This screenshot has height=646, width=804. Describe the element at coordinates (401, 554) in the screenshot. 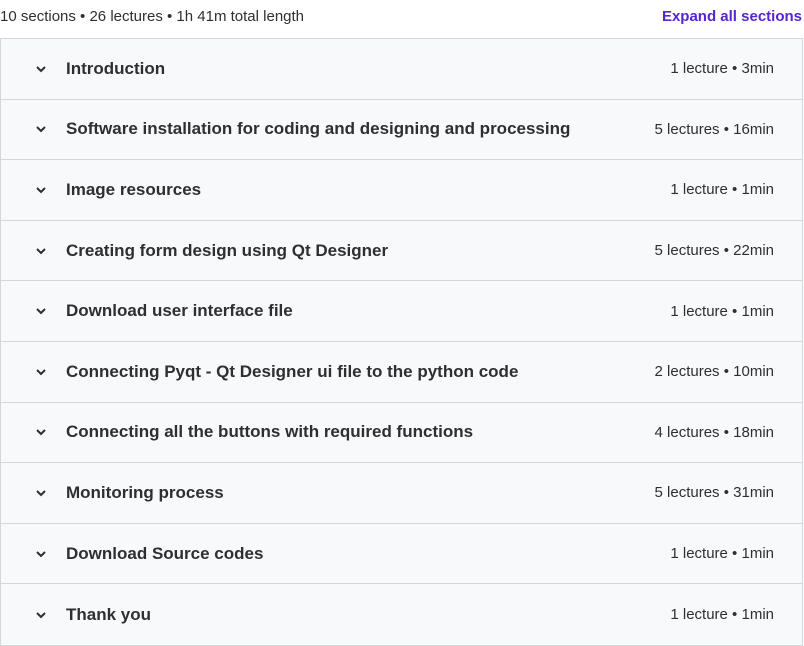

I see `section-row: Download Source codes 1 lecture • 1min` at that location.